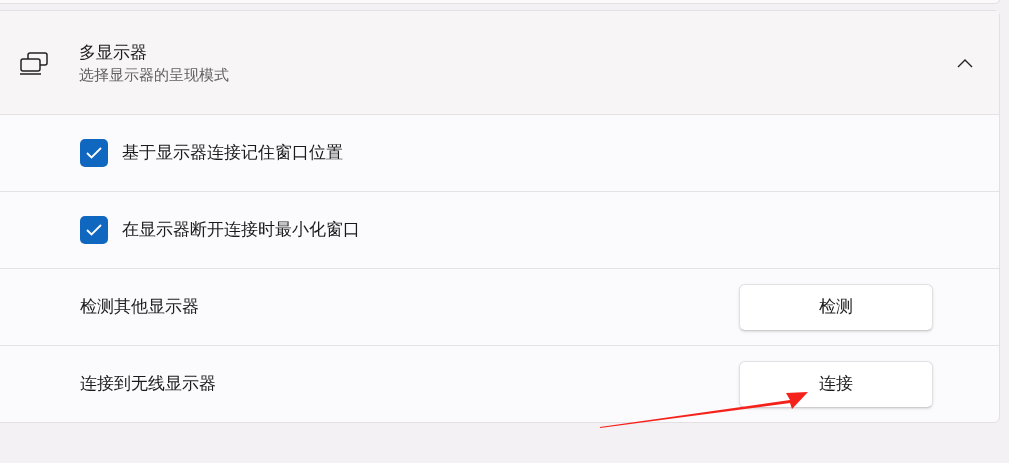 The image size is (1009, 463). I want to click on setting-label: 在显示器断开连接时最小化窗口, so click(241, 230).